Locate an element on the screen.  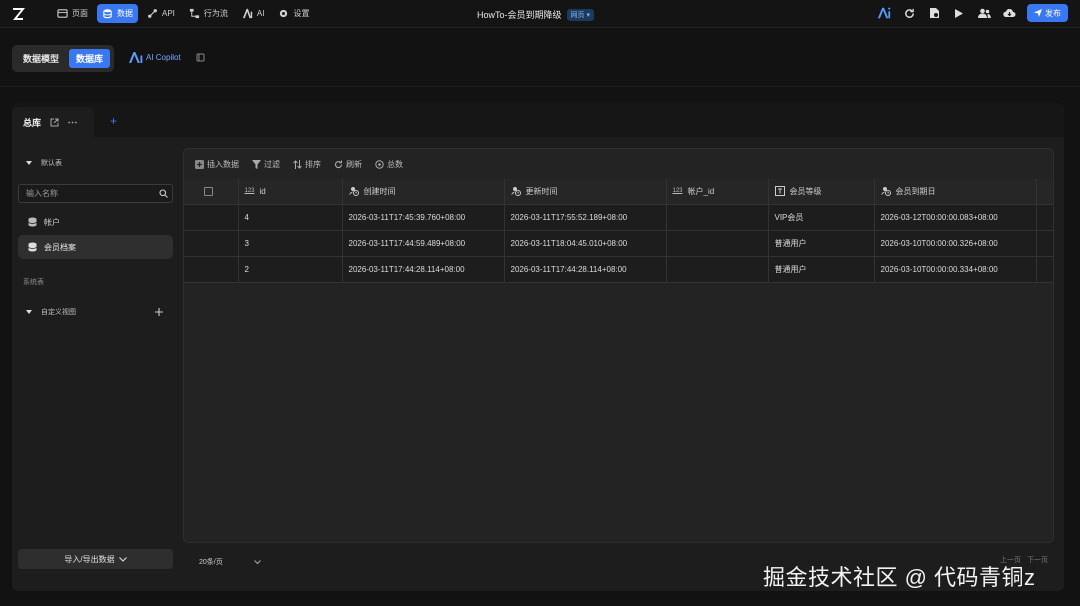
cell-expiry-date: 2026-03-12T00:00:00.083+08:00 is located at coordinates (955, 217).